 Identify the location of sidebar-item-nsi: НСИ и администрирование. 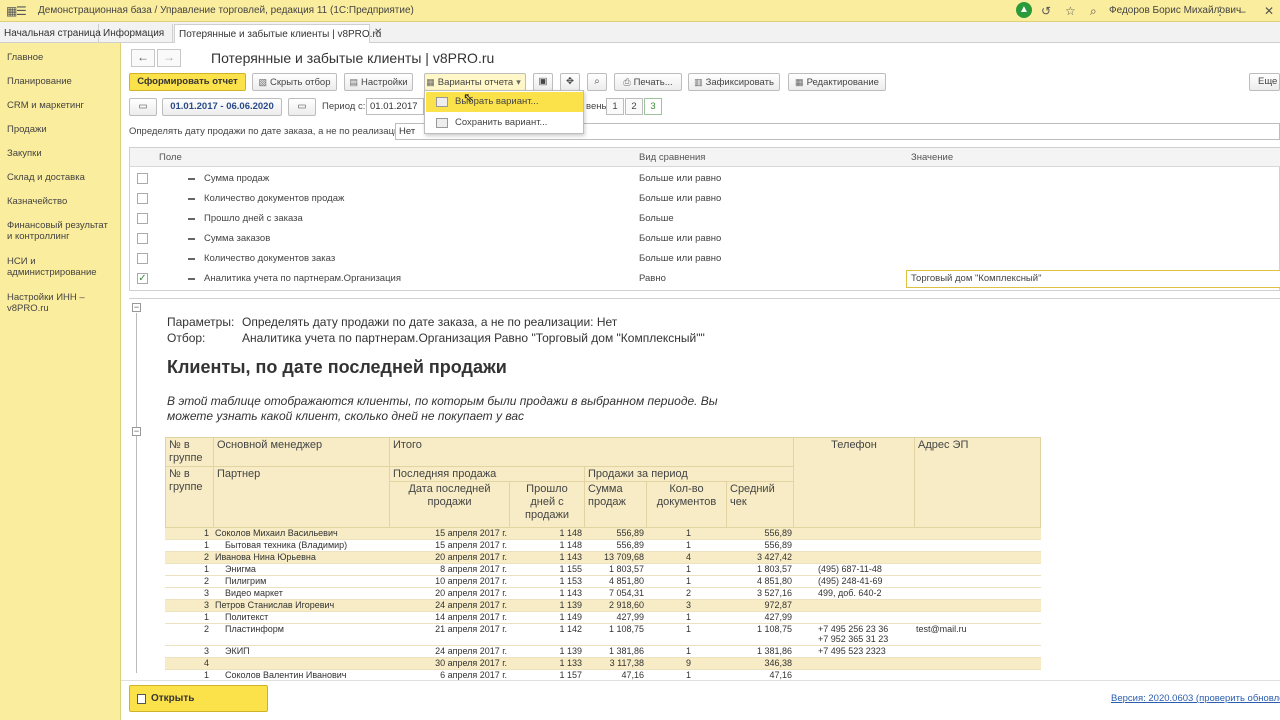
(61, 267).